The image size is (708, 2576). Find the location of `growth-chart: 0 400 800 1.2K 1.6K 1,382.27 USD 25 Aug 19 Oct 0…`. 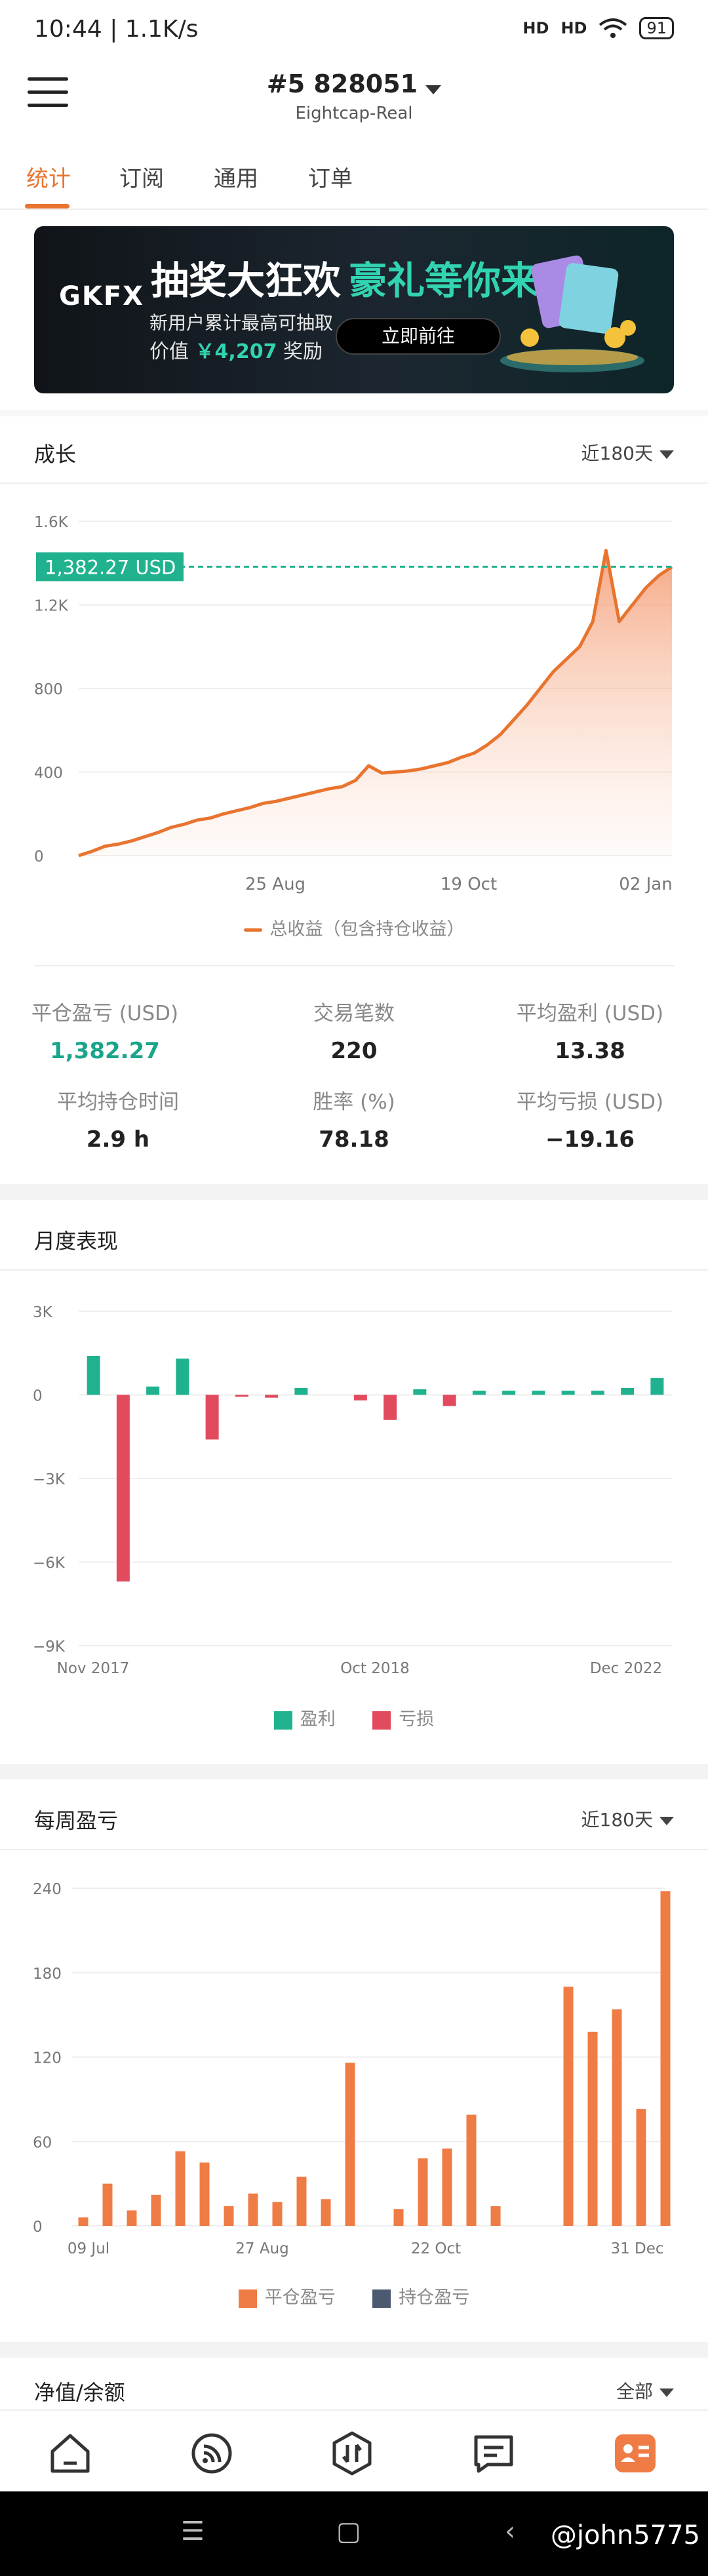

growth-chart: 0 400 800 1.2K 1.6K 1,382.27 USD 25 Aug 19 Oct 0… is located at coordinates (353, 704).